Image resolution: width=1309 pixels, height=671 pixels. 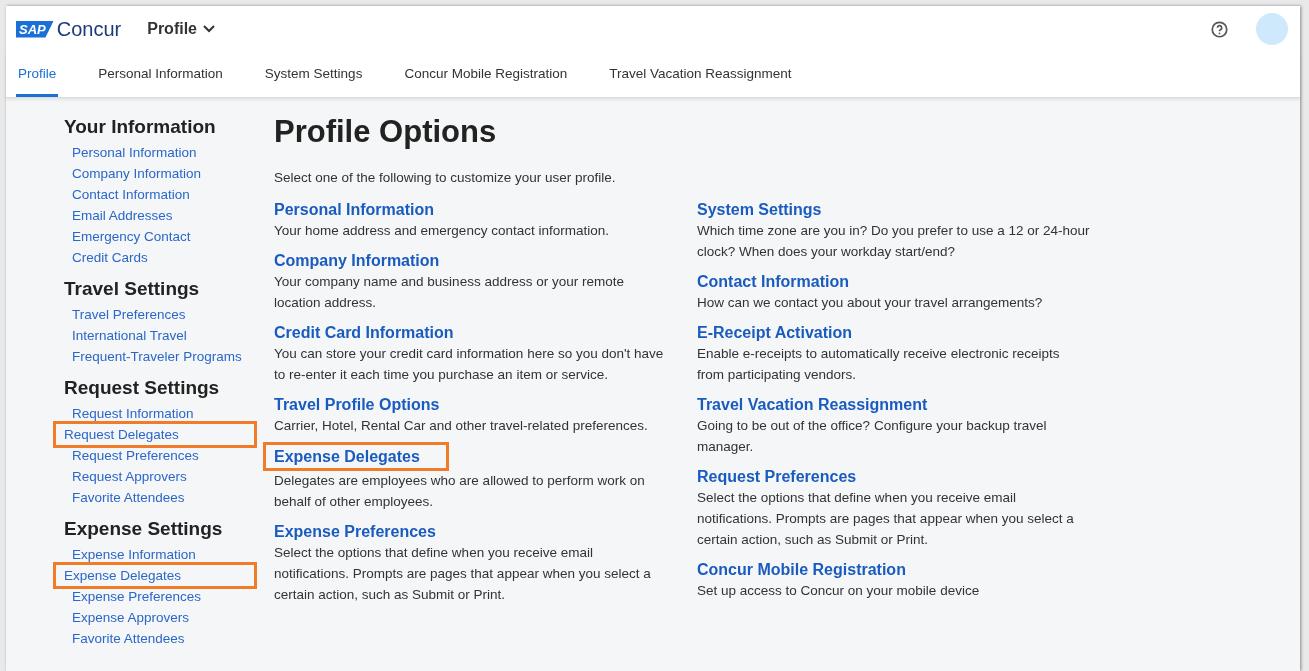 I want to click on sidebar-link: Request Delegates, so click(x=155, y=434).